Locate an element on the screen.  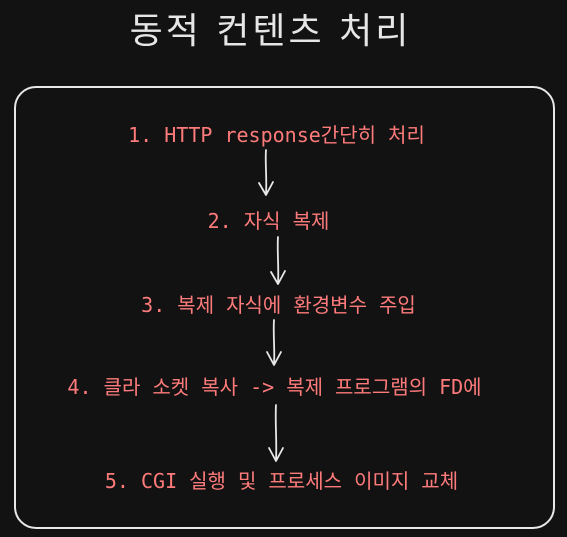
step-4-copy-socket-fd: 4. 클라 소켓 복사 -> 복제 프로그램의 FD에 is located at coordinates (274, 387).